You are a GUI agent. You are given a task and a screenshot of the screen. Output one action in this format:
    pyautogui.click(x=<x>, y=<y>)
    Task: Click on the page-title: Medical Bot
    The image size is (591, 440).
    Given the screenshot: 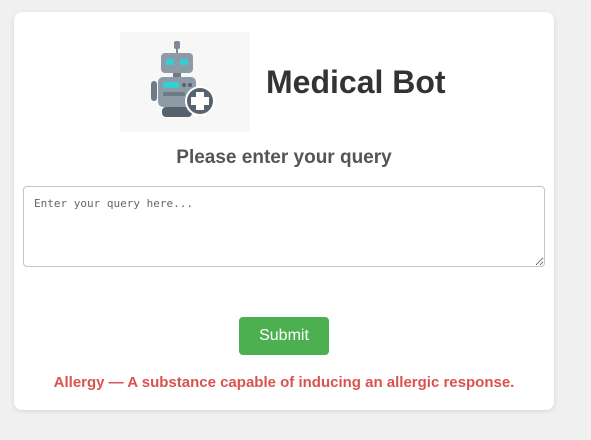 What is the action you would take?
    pyautogui.click(x=356, y=81)
    